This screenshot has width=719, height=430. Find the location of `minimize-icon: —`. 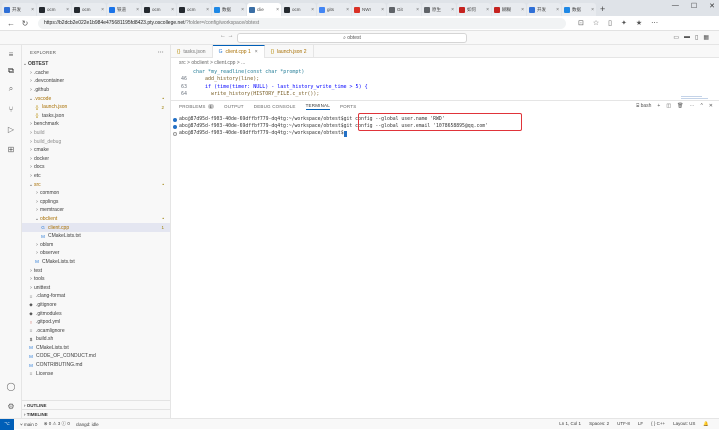

minimize-icon: — is located at coordinates (675, 6).